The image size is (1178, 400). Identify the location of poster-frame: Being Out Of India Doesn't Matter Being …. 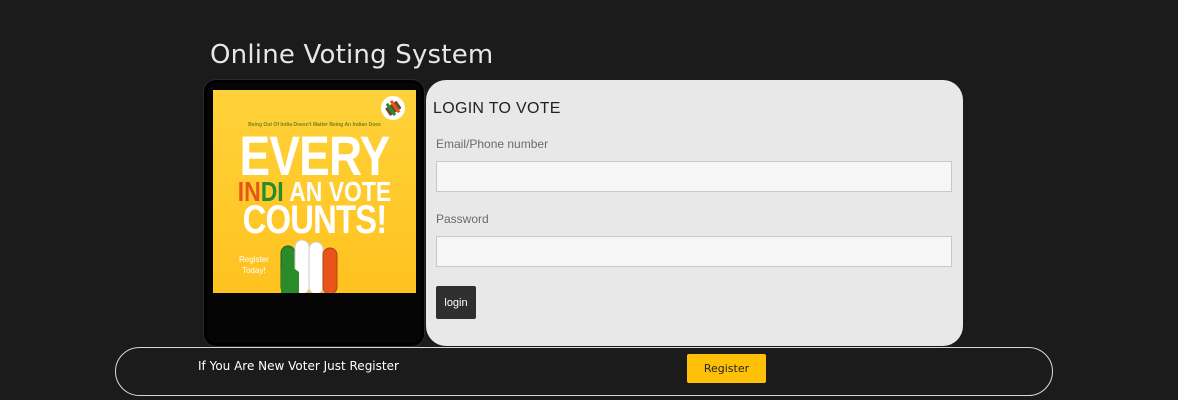
(314, 213).